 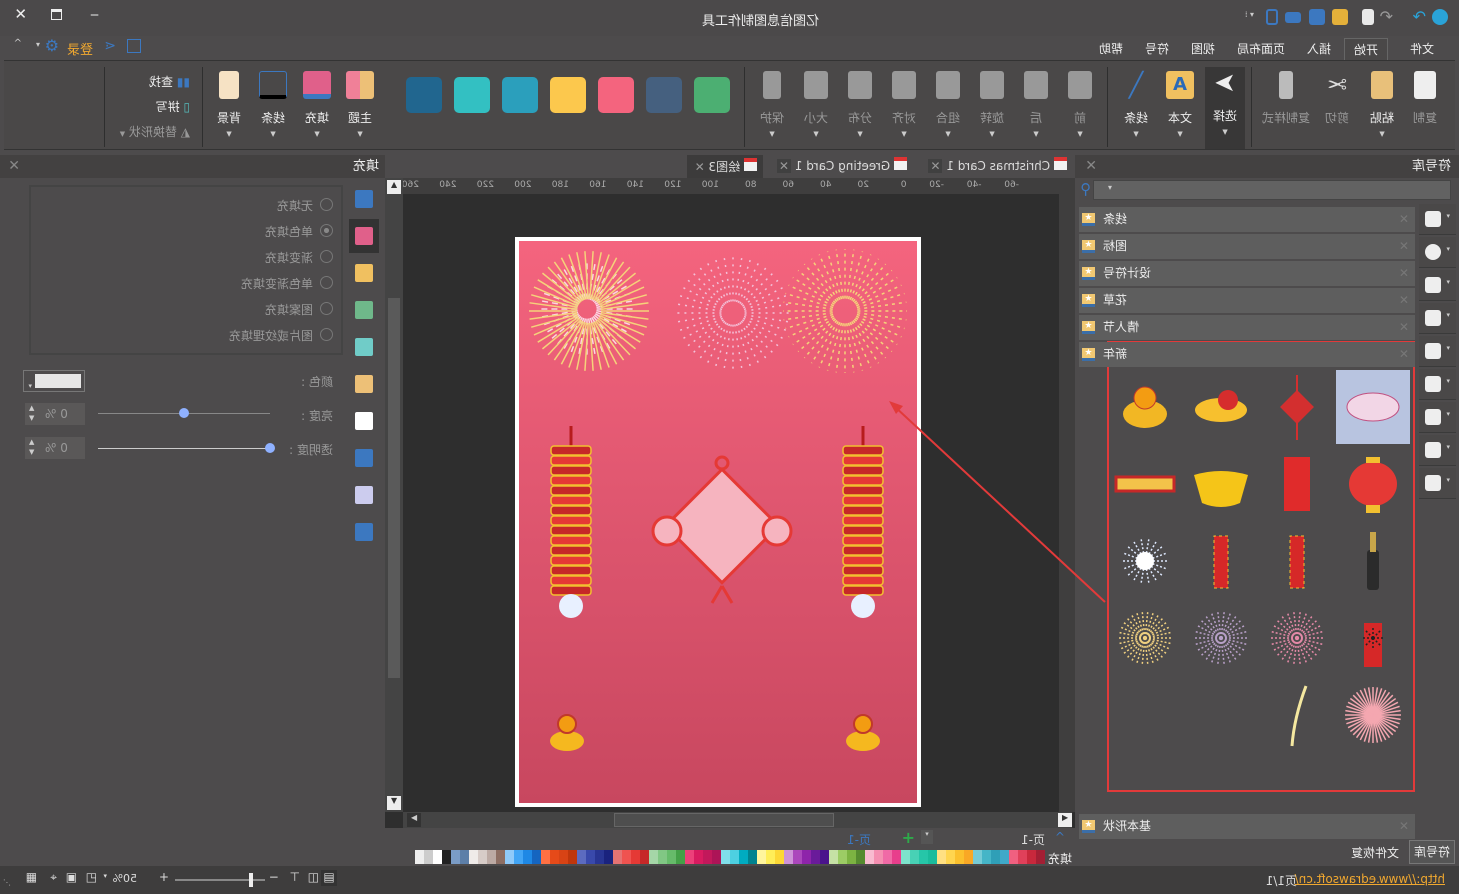 I want to click on firecracker-string-right, so click(x=863, y=522).